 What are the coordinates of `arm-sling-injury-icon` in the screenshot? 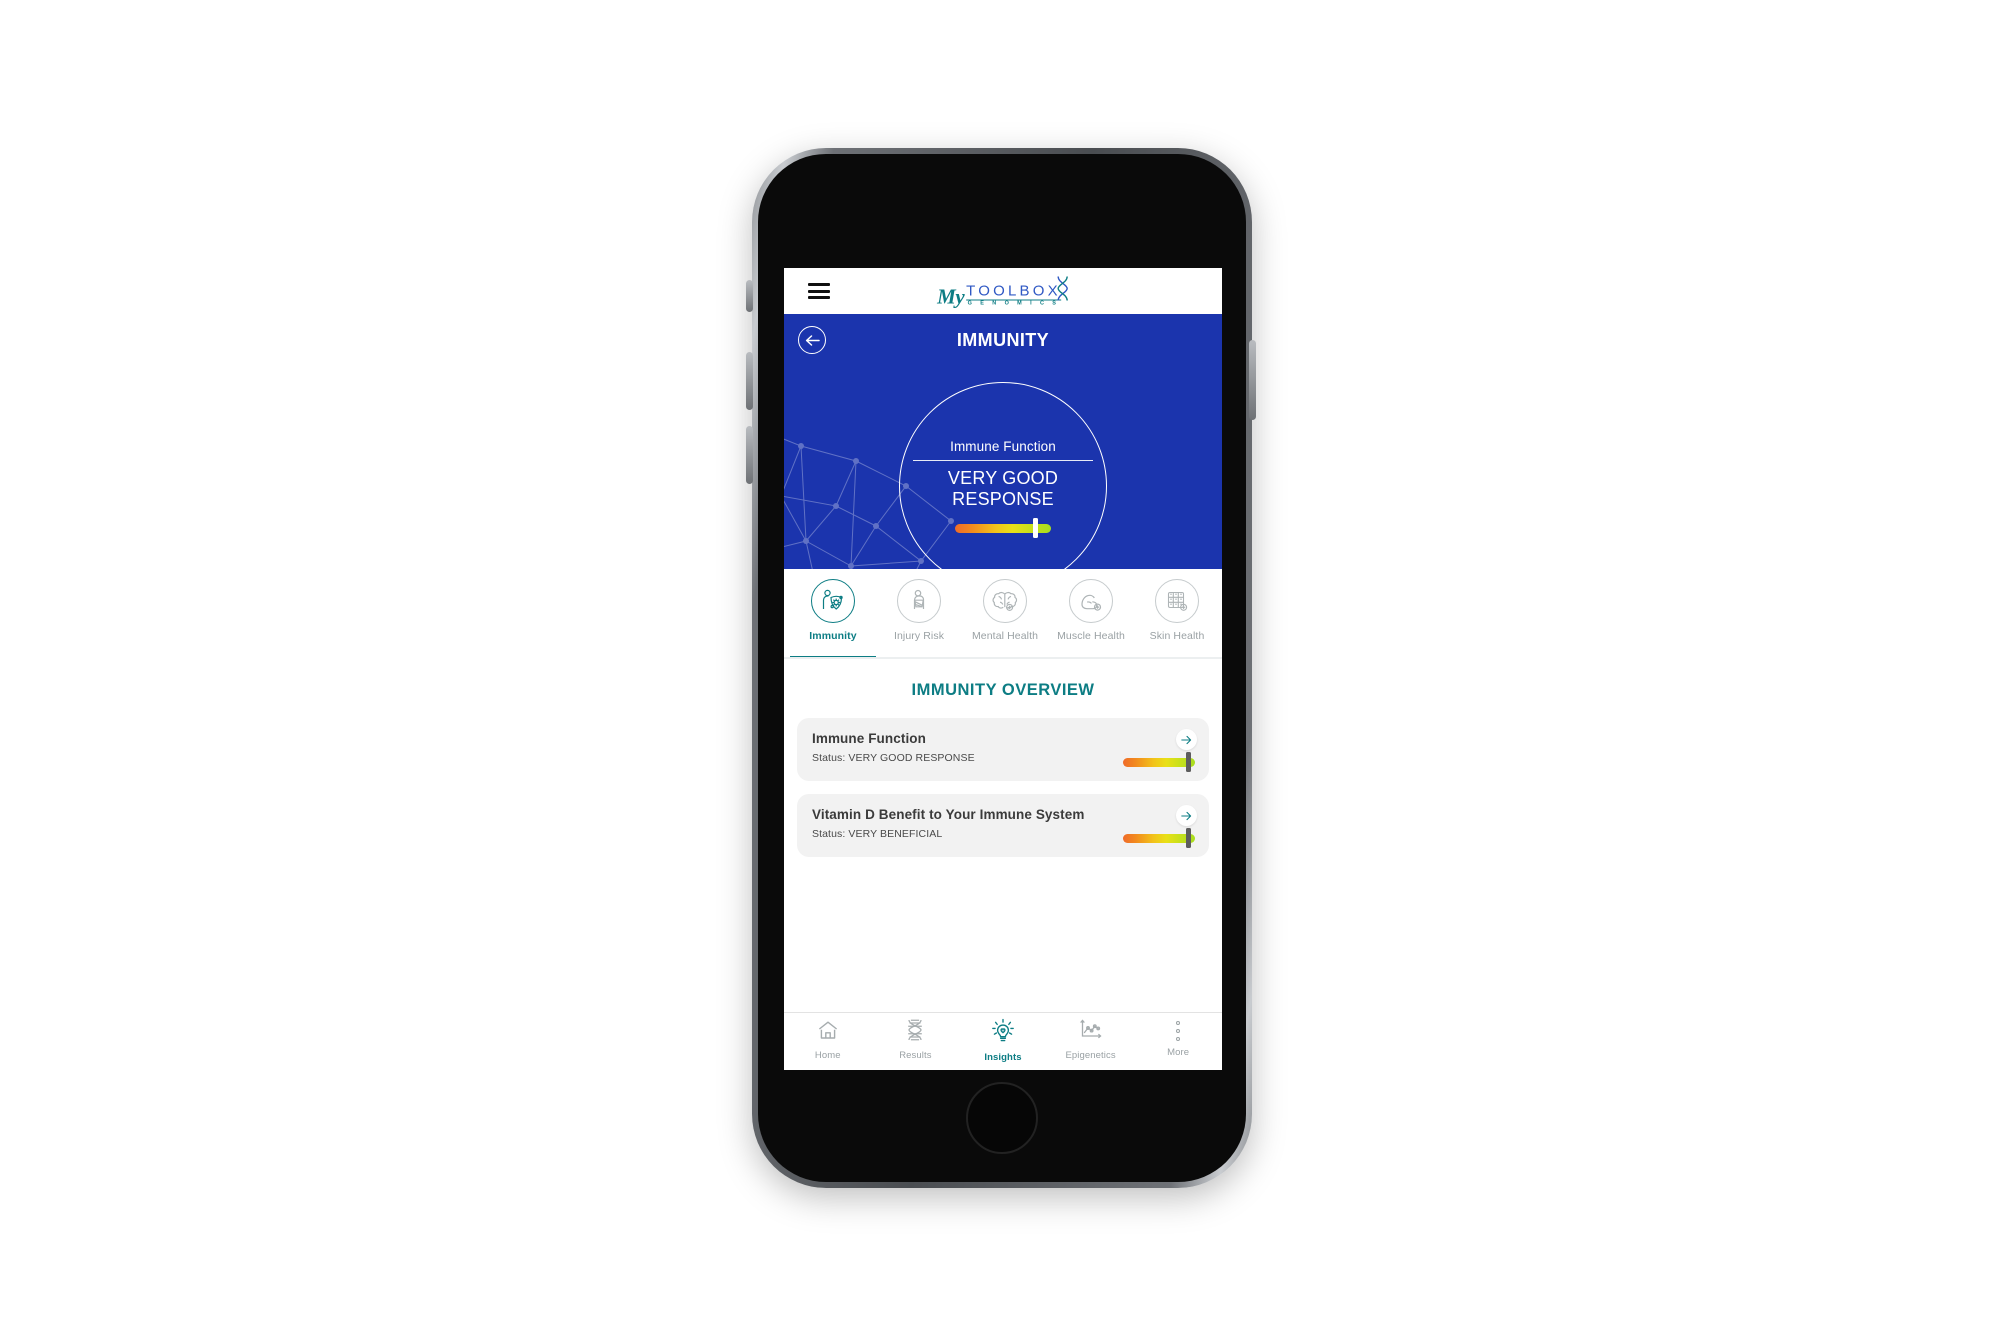 It's located at (919, 601).